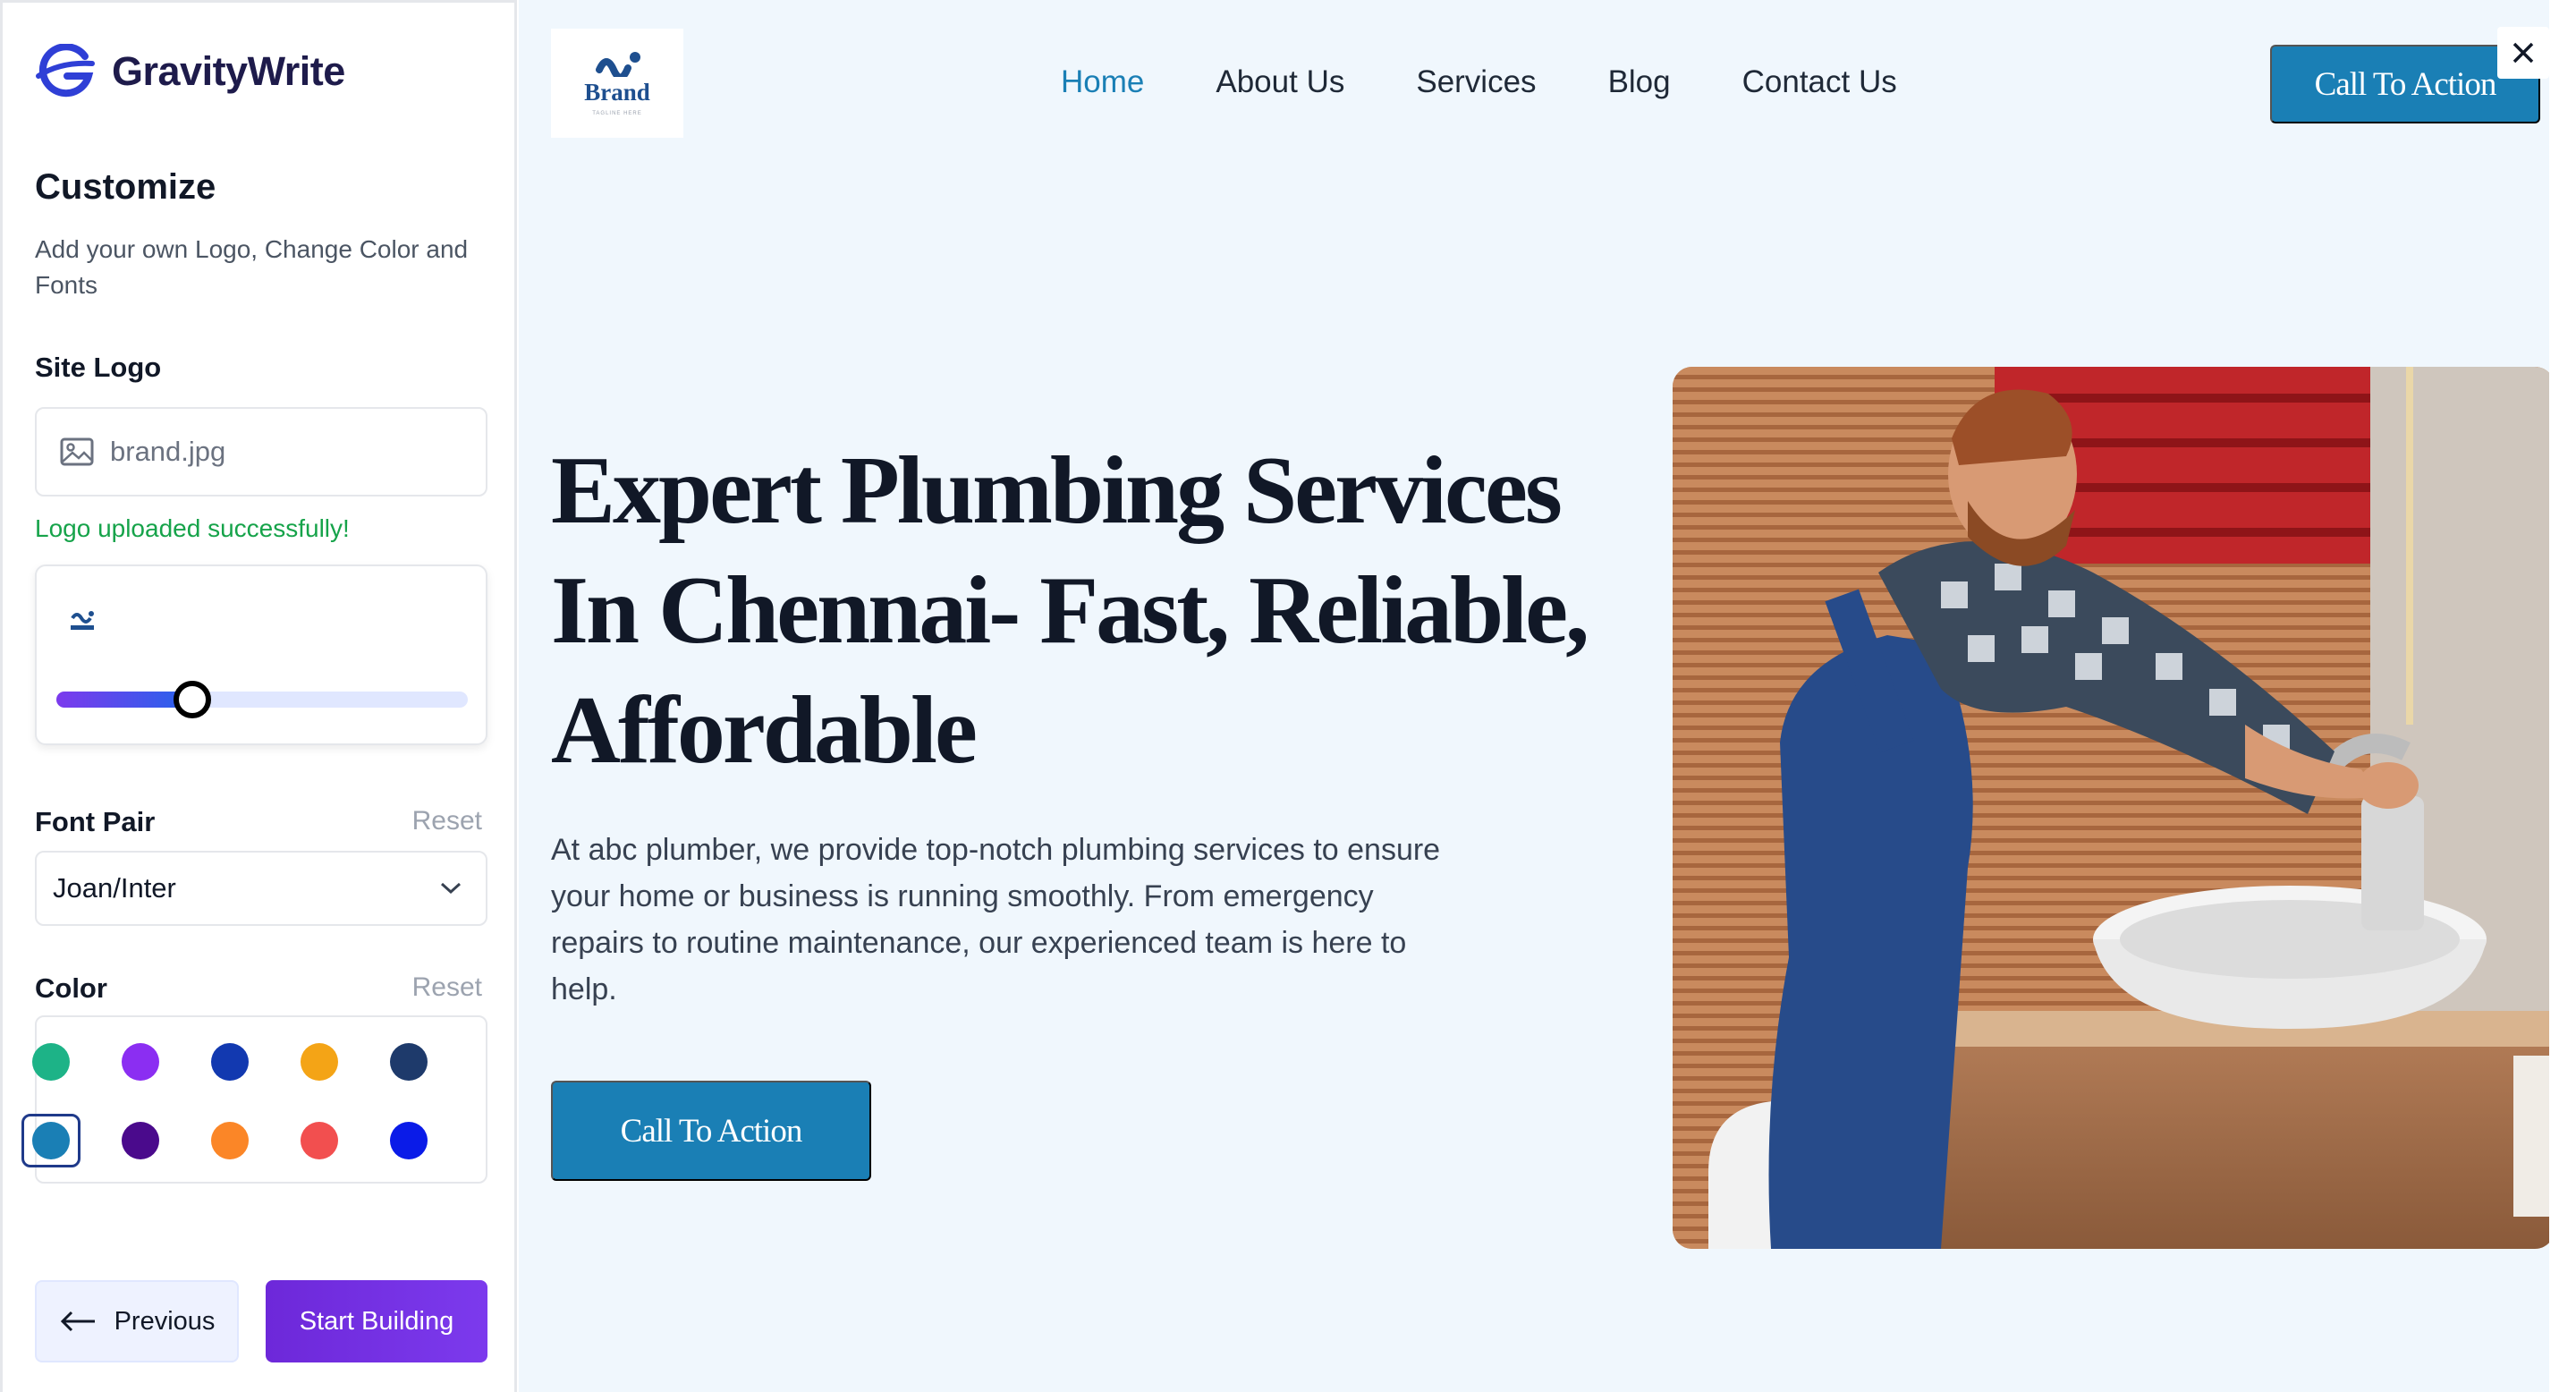 This screenshot has height=1392, width=2576. Describe the element at coordinates (617, 113) in the screenshot. I see `site-logo-tagline: TAGLINE HERE` at that location.